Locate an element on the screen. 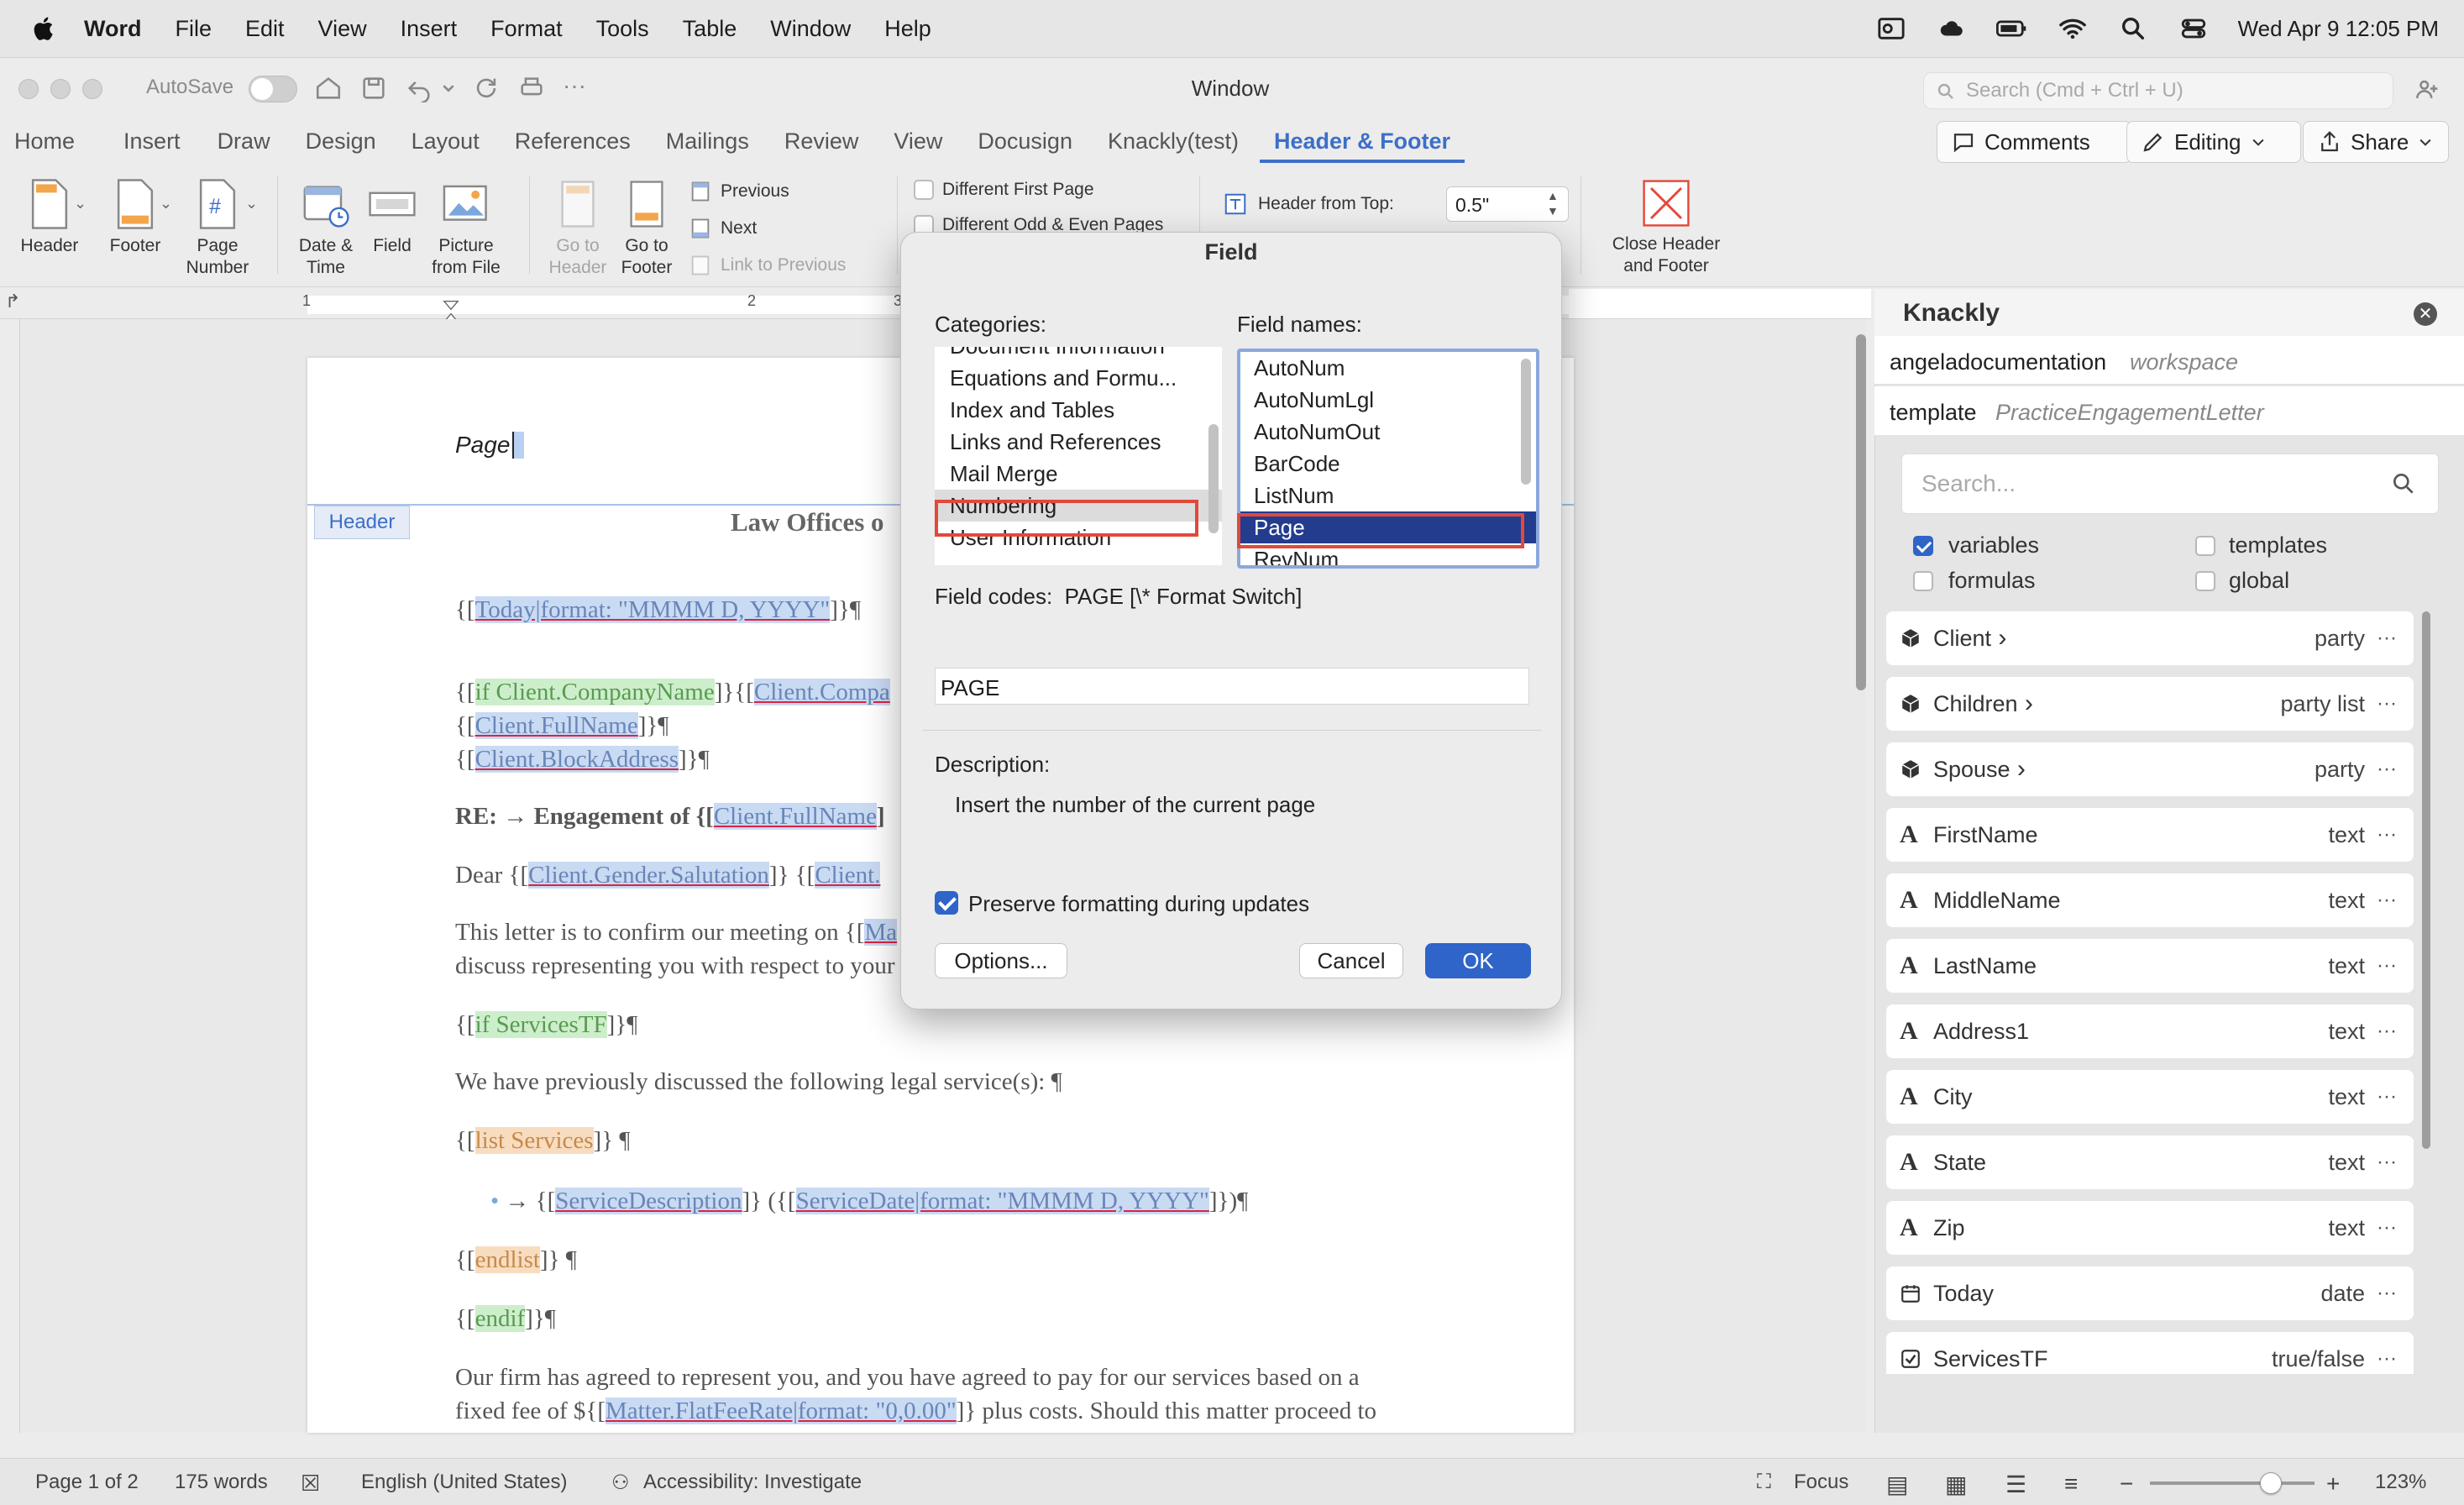  client-block-address-variable: Client.BlockAddress is located at coordinates (577, 759).